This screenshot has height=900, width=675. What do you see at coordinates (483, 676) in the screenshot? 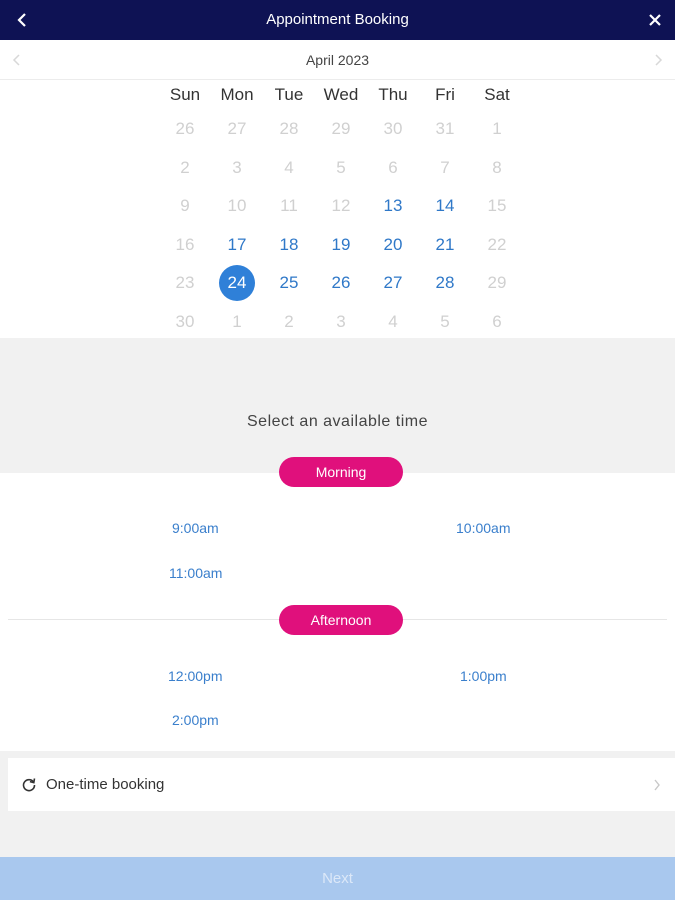
I see `time-slot: 1:00pm` at bounding box center [483, 676].